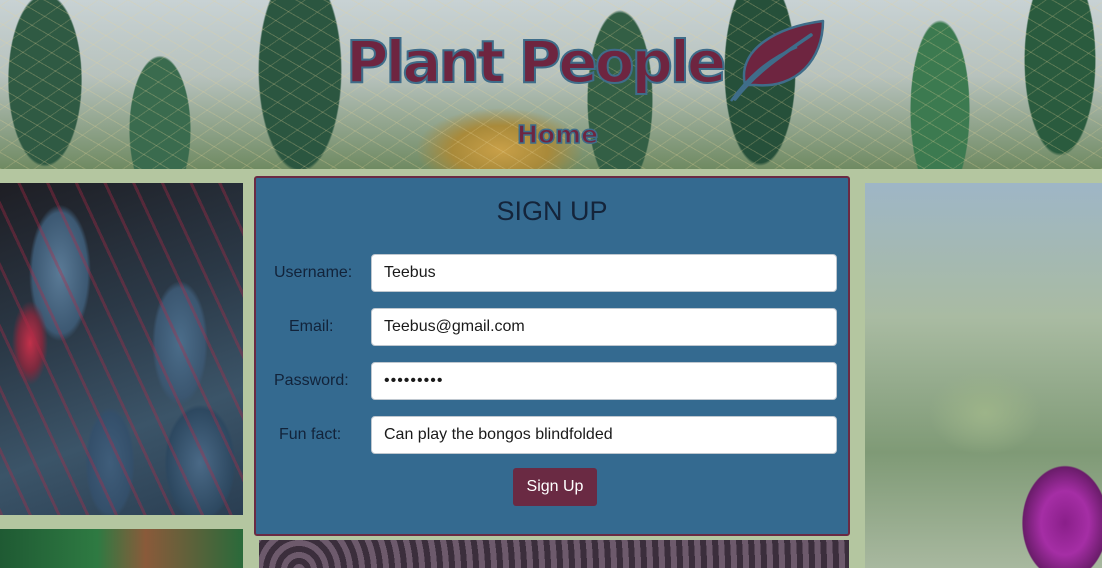 The height and width of the screenshot is (568, 1102). I want to click on fun-fact-label: Fun fact:, so click(310, 434).